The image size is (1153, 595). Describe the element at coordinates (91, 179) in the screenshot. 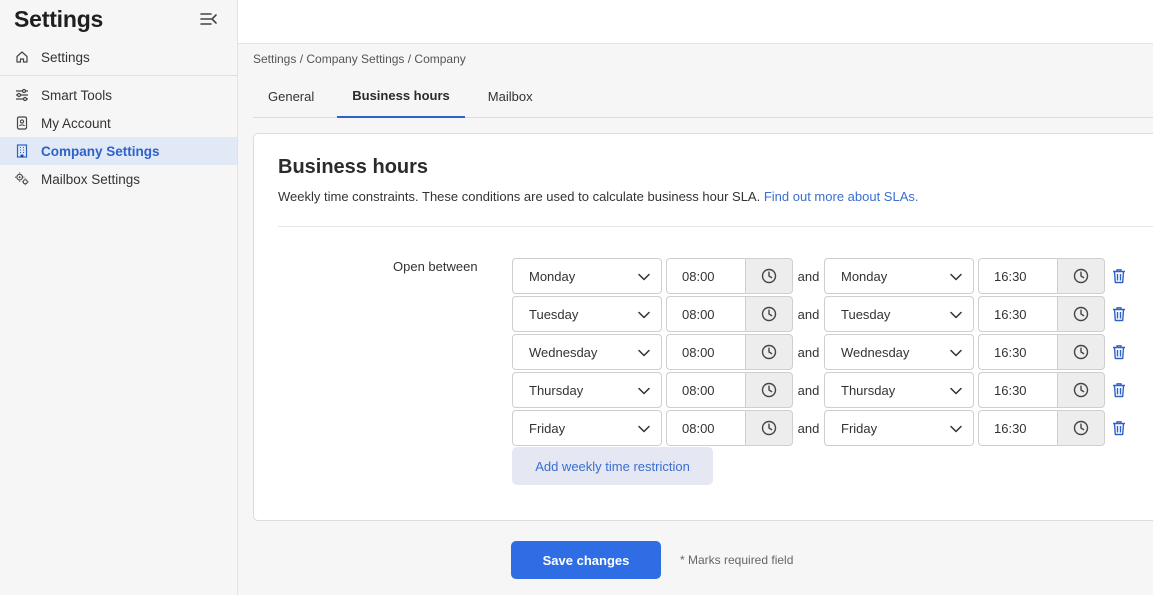

I see `sidebar-item-label: Mailbox Settings` at that location.